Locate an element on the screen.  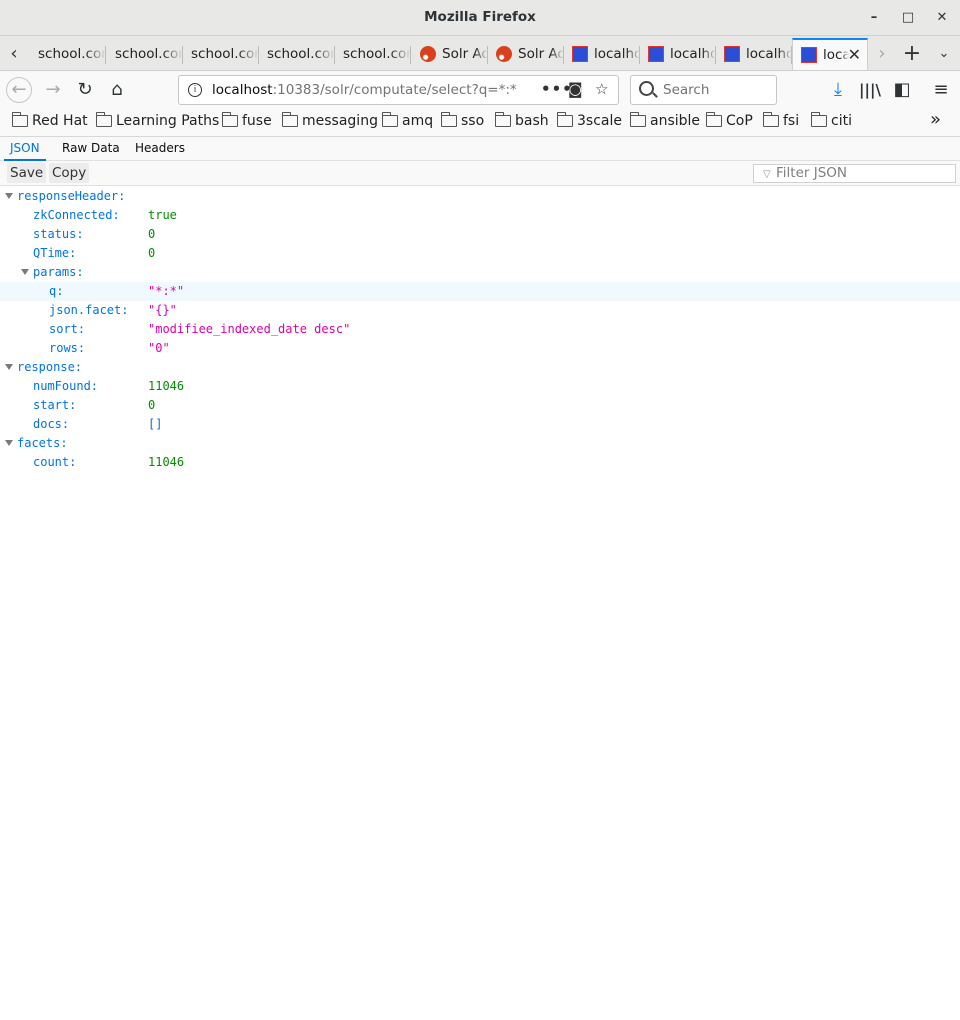
json-tree-row: numFound: 11046 is located at coordinates (480, 386).